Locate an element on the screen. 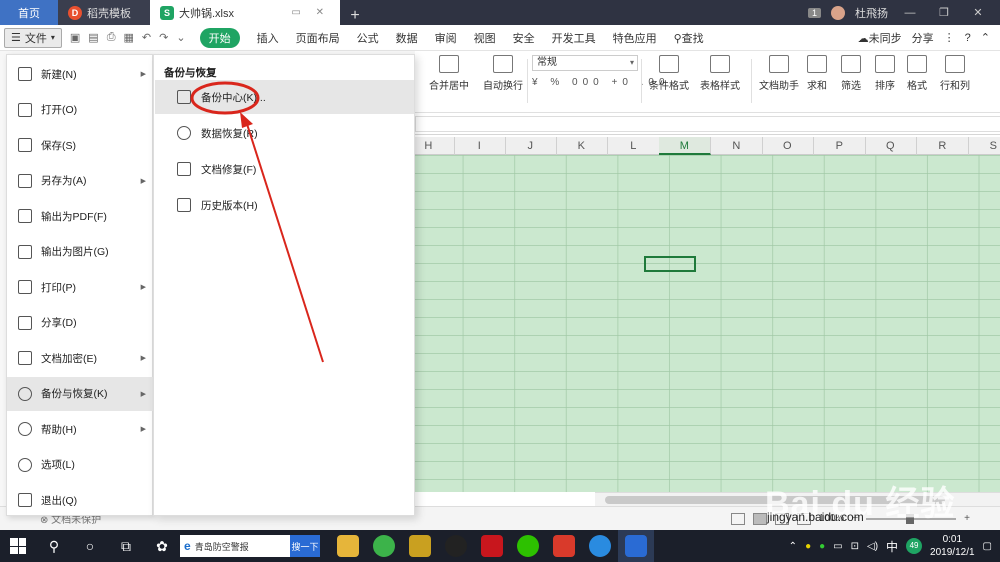 The image size is (1000, 562). tab-security: 安全 is located at coordinates (524, 38).